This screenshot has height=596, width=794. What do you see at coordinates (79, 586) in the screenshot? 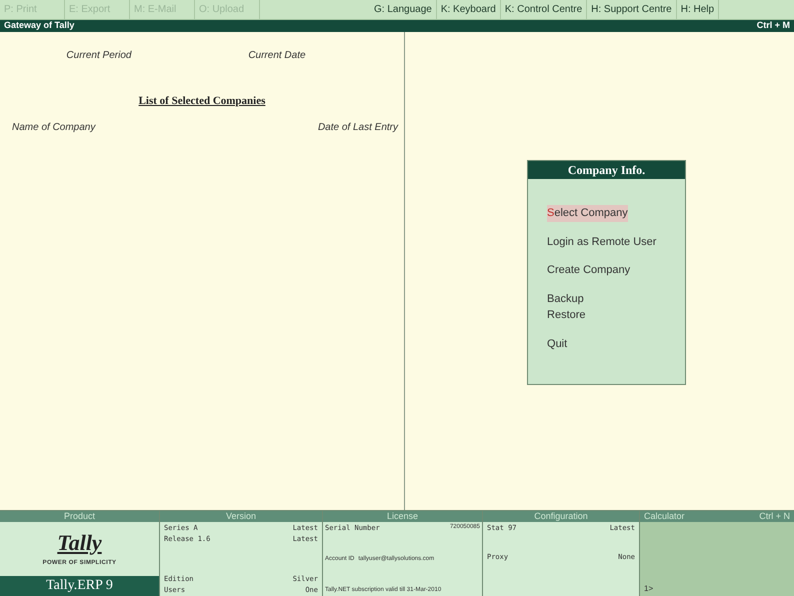
I see `product-name: Tally.ERP 9` at bounding box center [79, 586].